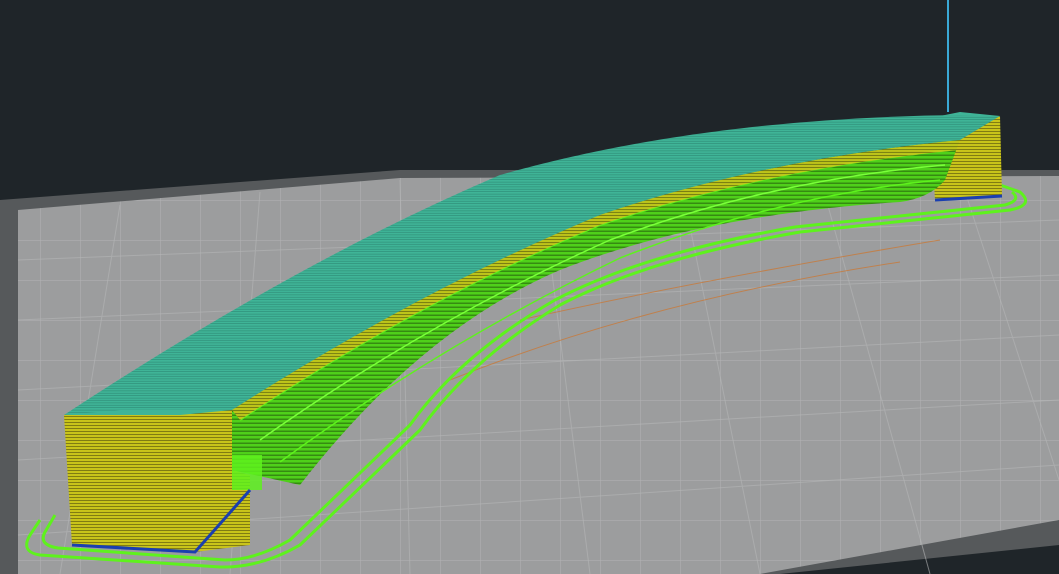  I want to click on left-end-opening, so click(247, 472).